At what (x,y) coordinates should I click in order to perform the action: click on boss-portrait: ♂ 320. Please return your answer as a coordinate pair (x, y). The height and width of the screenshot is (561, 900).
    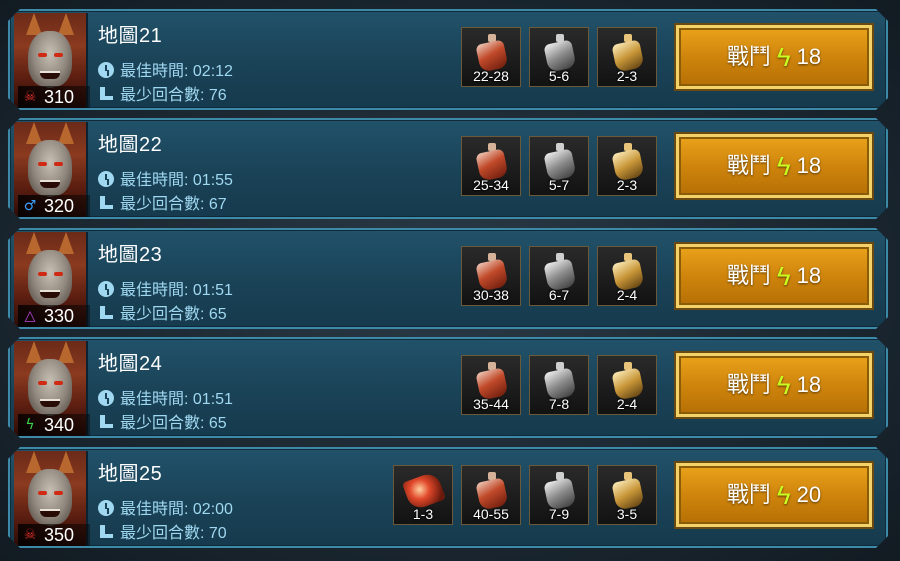
    Looking at the image, I should click on (51, 169).